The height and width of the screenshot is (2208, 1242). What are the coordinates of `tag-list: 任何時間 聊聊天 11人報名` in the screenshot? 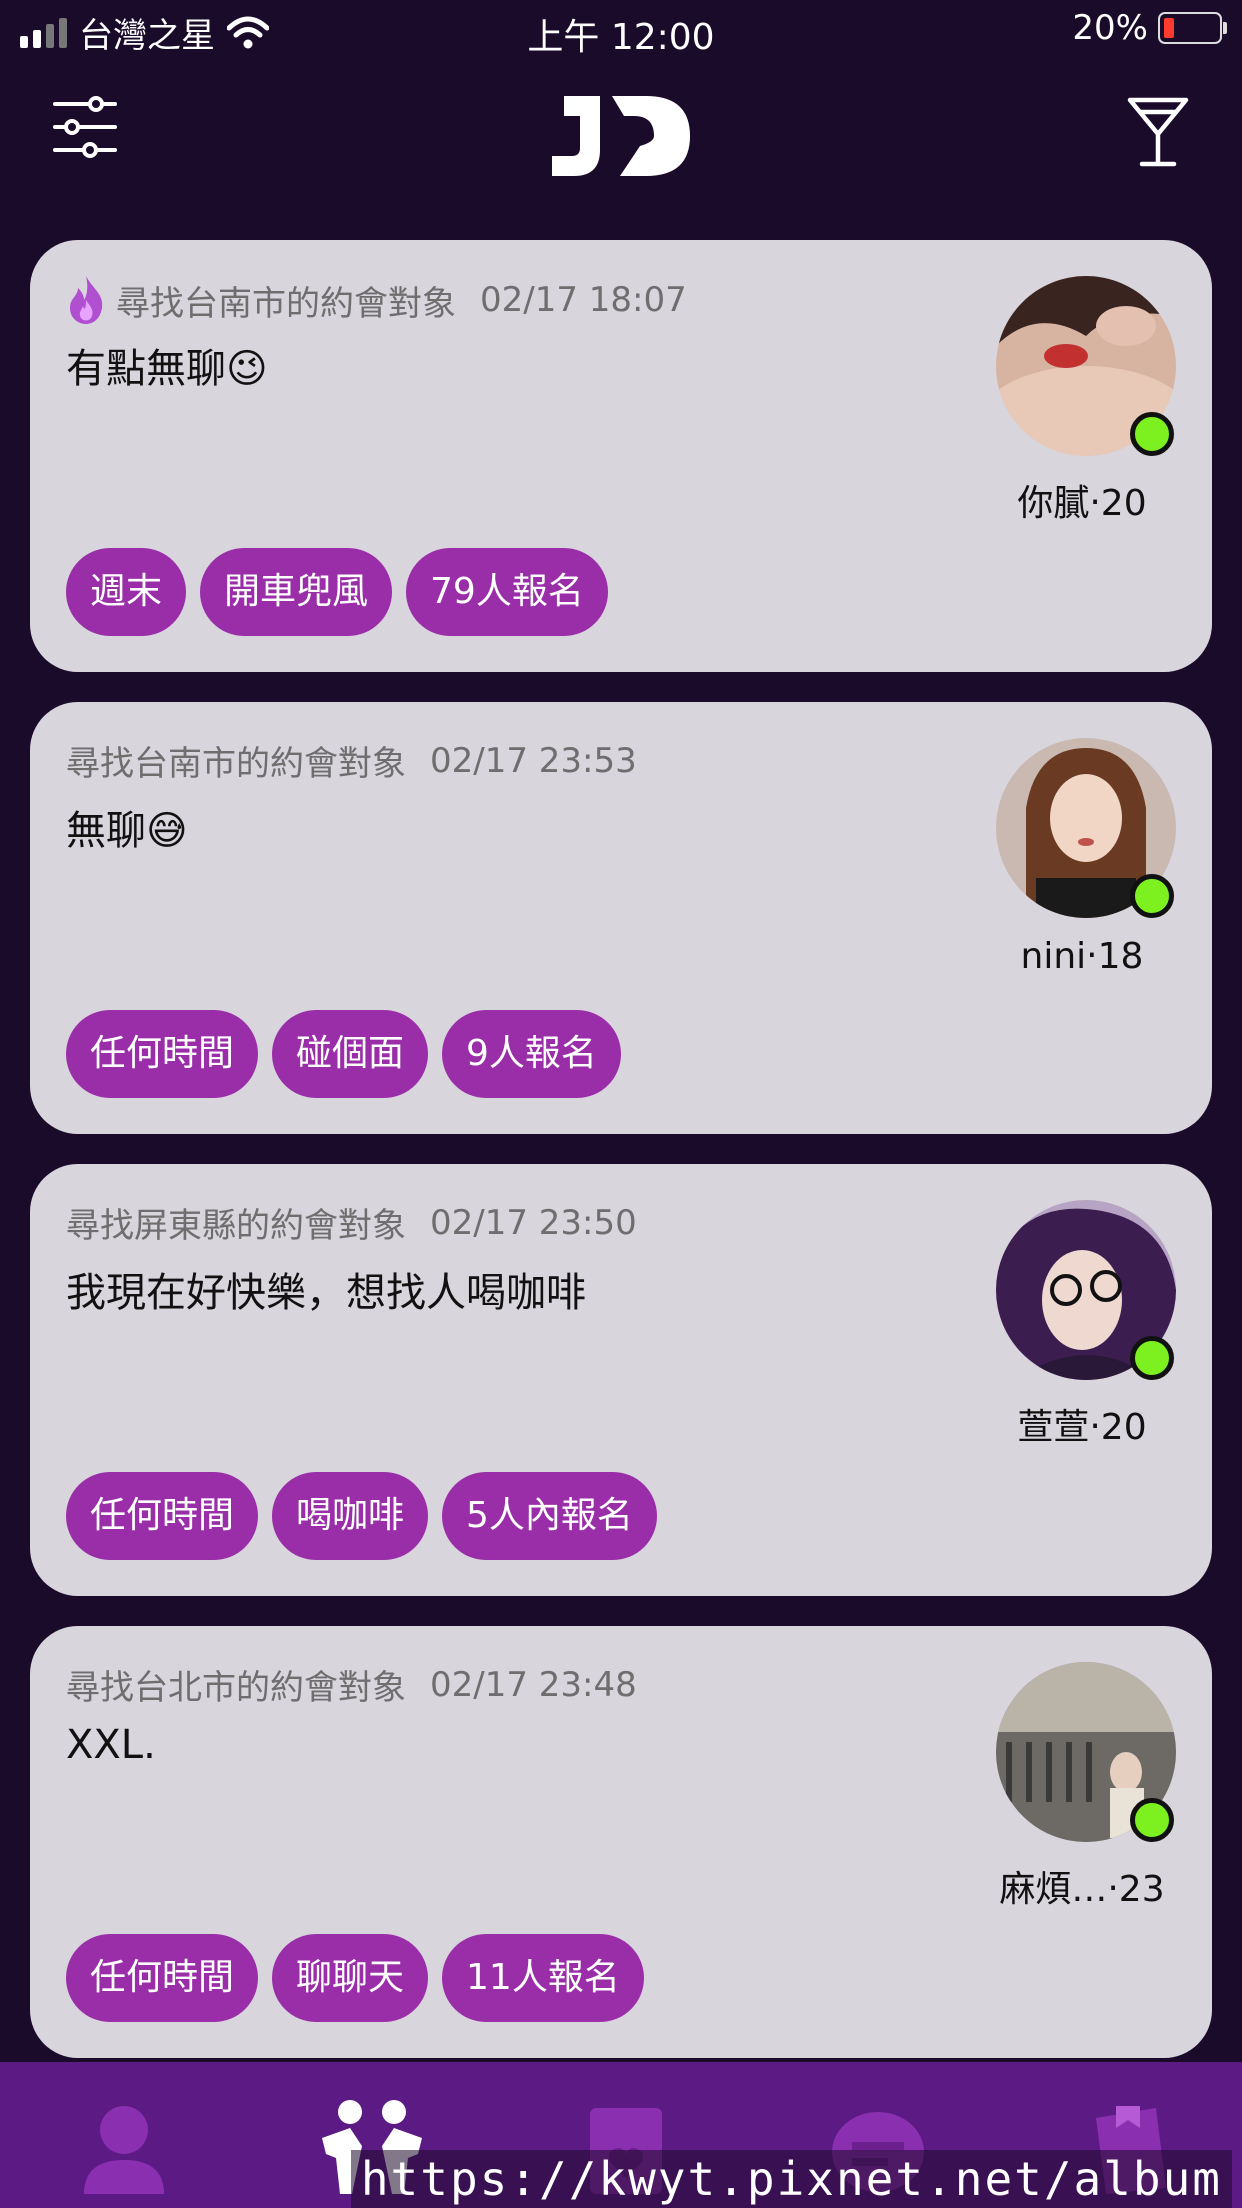 It's located at (355, 1978).